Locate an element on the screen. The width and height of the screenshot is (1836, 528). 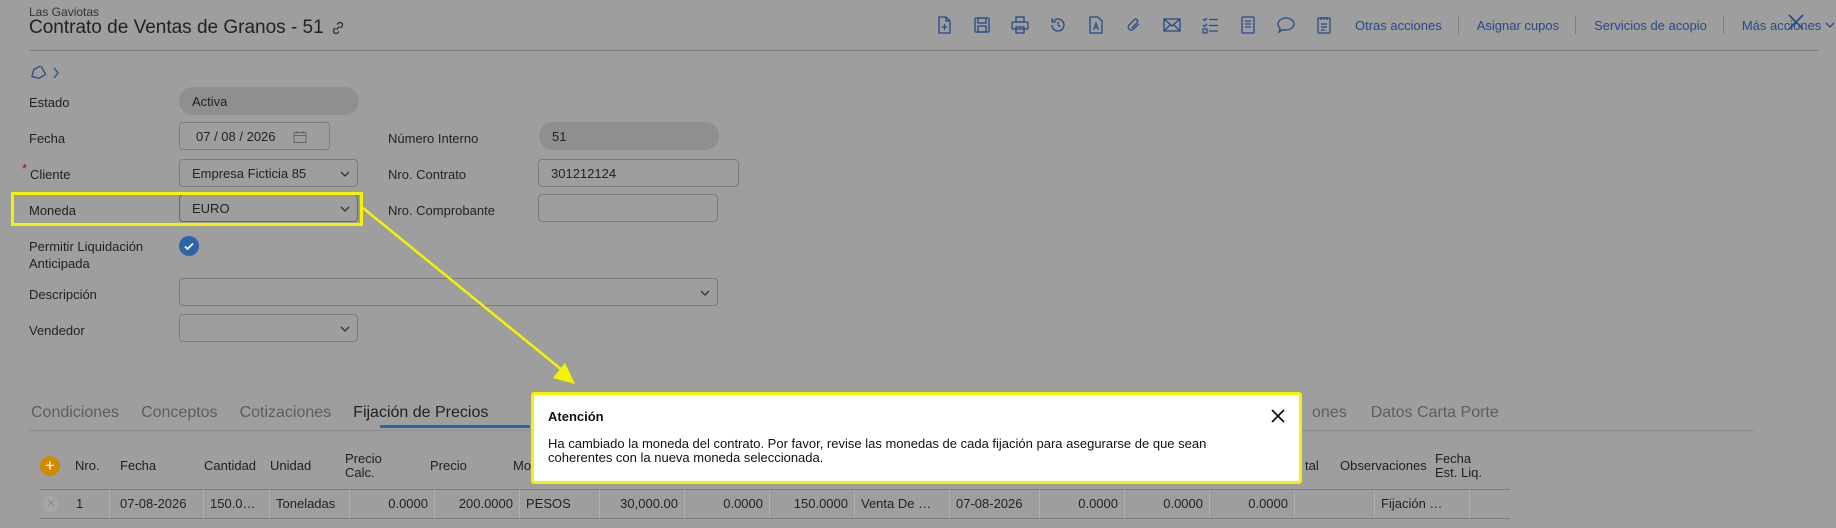
col-total: tal is located at coordinates (1312, 465).